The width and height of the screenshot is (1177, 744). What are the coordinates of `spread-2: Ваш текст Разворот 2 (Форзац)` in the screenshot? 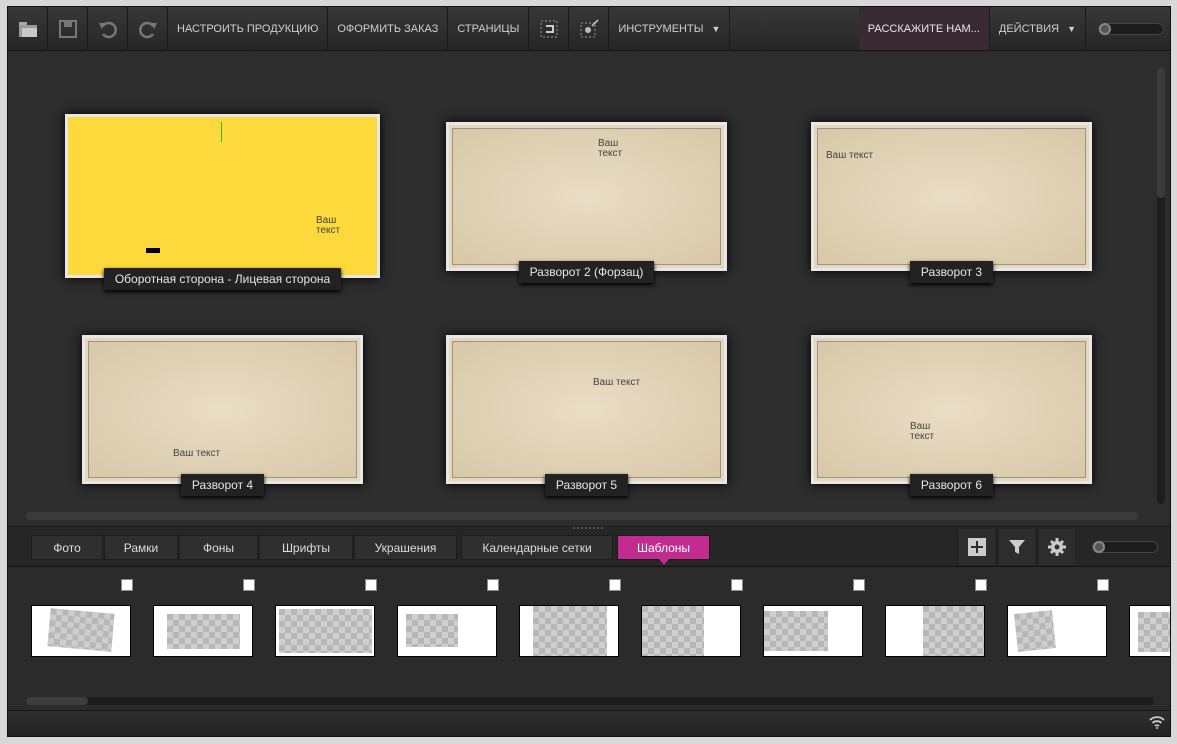 It's located at (586, 202).